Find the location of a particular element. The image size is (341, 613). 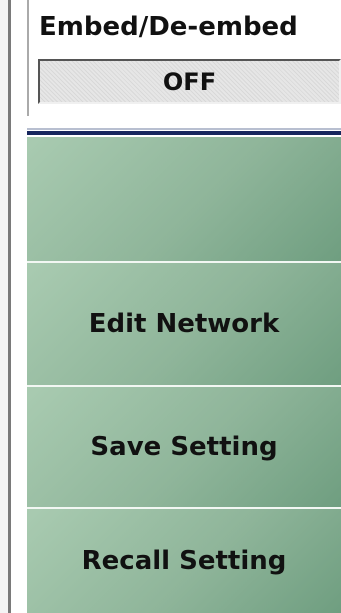

separator-light is located at coordinates (184, 129).